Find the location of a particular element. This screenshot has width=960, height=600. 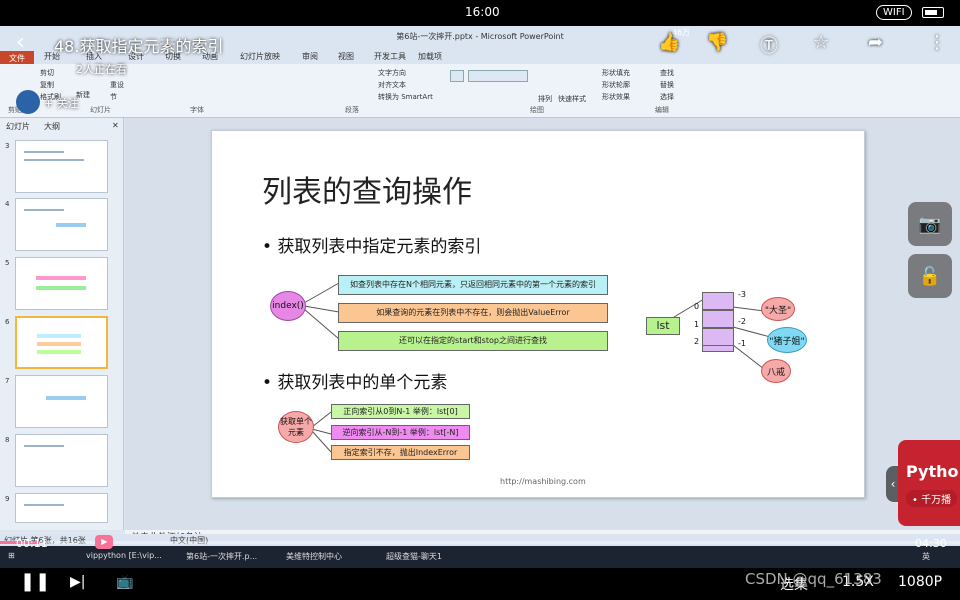

negative-index-label: -1 is located at coordinates (742, 343).